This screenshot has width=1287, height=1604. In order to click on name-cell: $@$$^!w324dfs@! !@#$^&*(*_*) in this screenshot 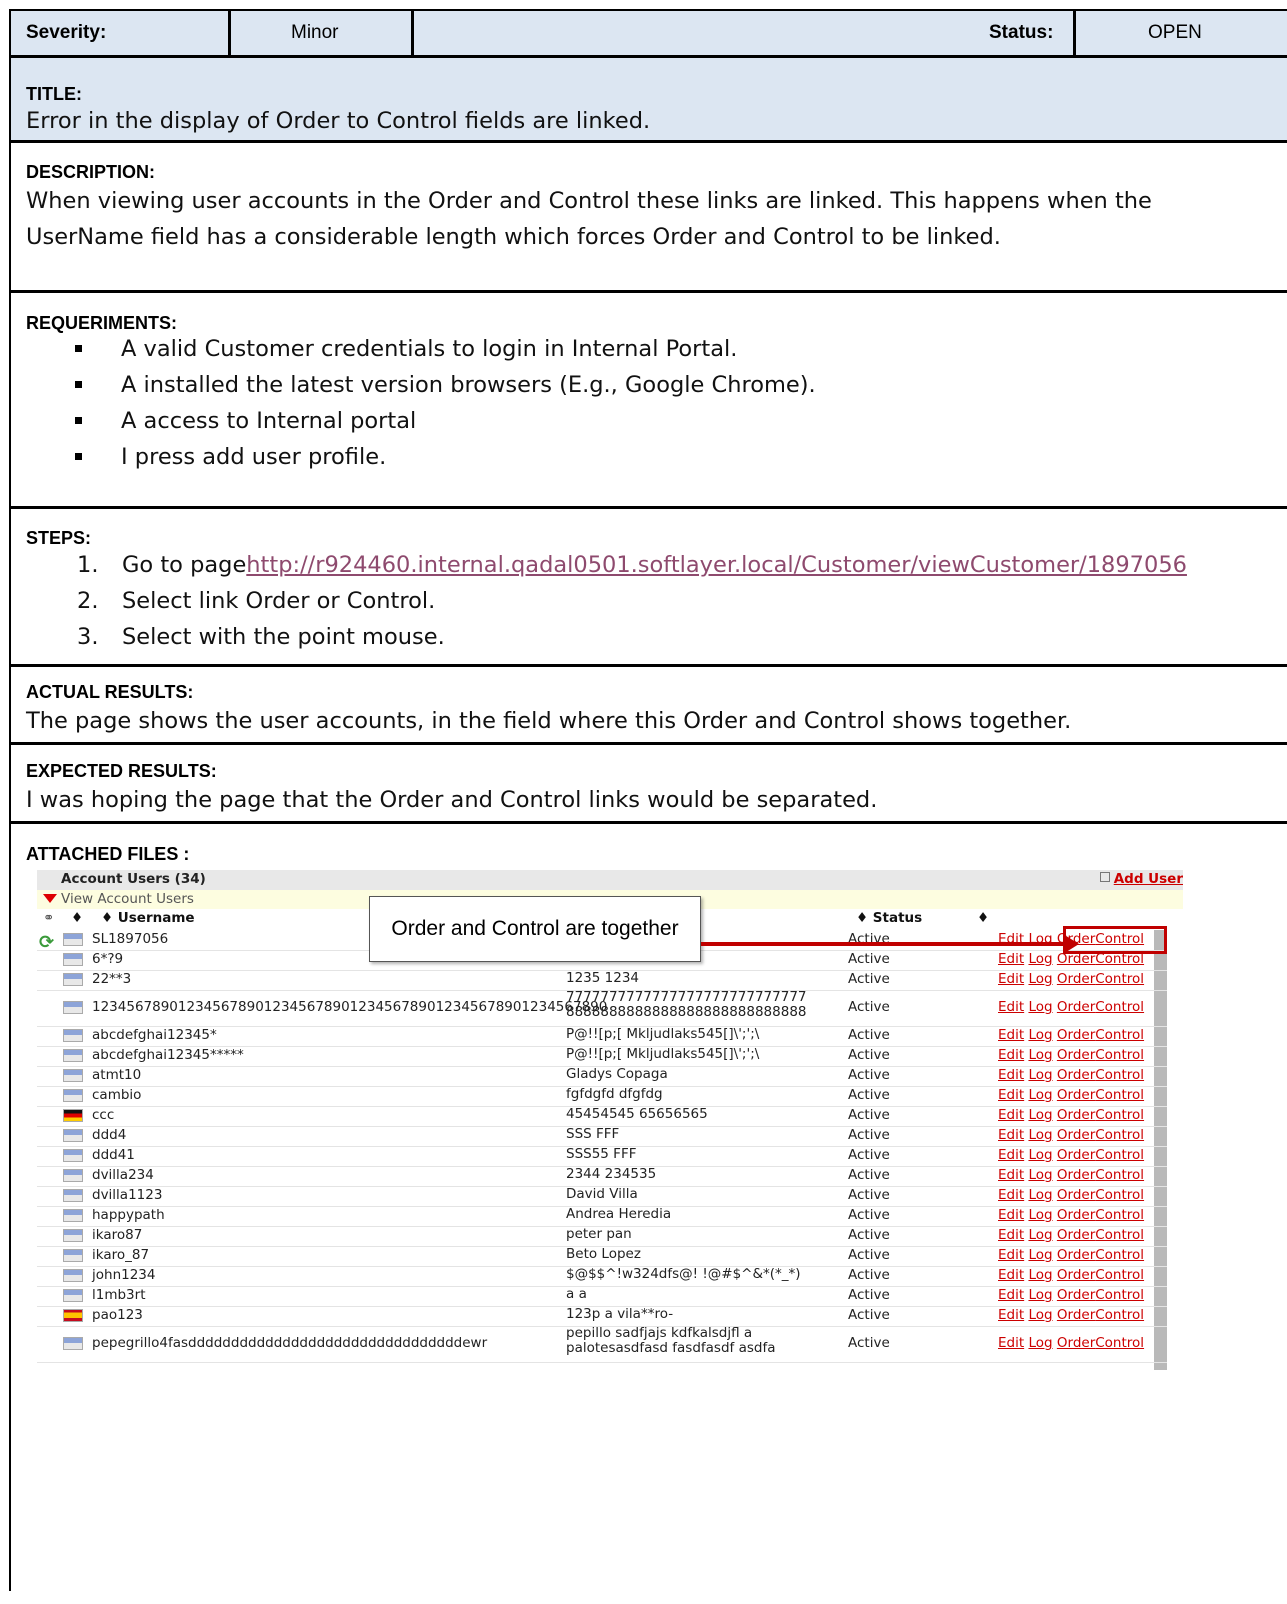, I will do `click(683, 1274)`.